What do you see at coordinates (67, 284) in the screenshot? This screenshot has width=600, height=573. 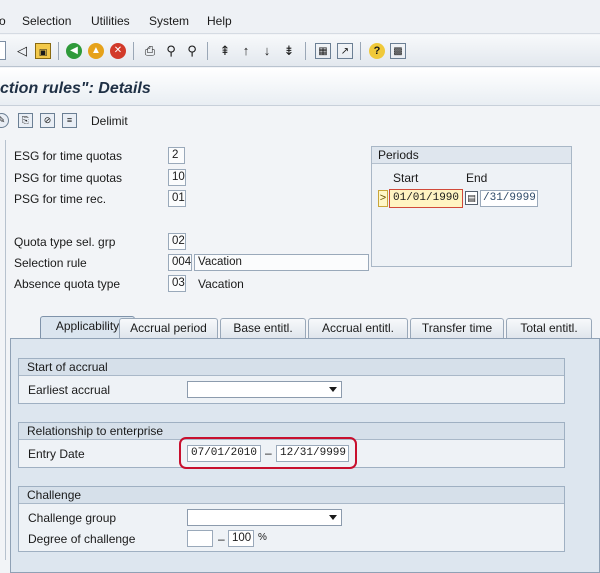 I see `absence-quota-label: Absence quota type` at bounding box center [67, 284].